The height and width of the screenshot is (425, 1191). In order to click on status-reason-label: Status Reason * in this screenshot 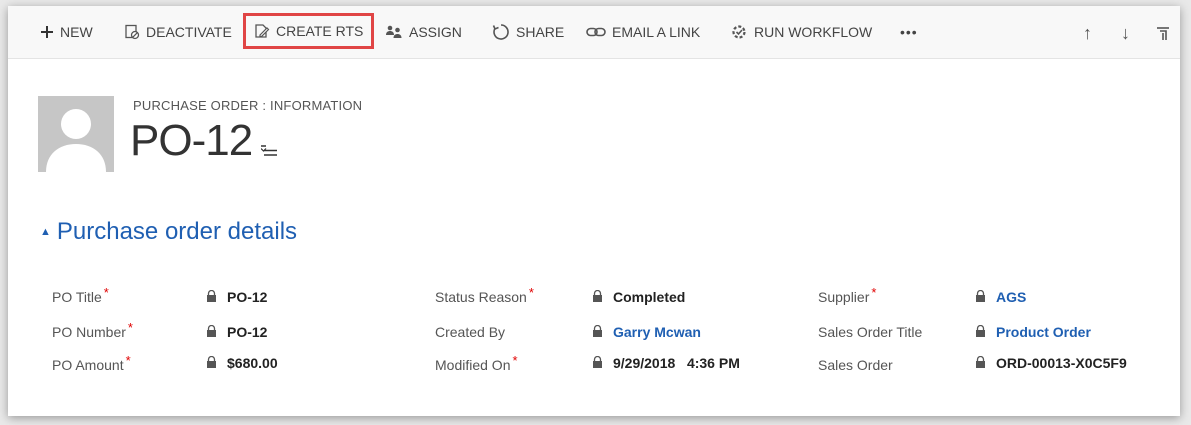, I will do `click(484, 295)`.